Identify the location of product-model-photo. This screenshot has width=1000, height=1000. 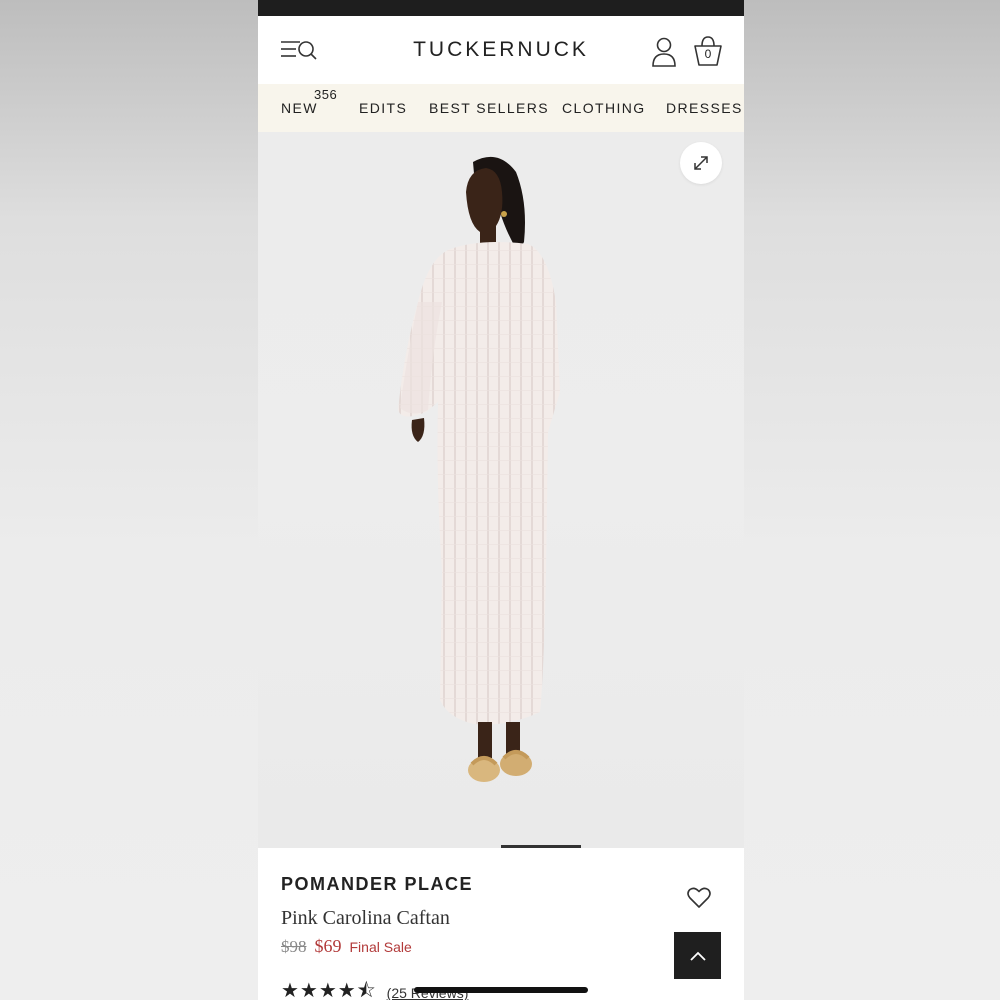
(479, 469).